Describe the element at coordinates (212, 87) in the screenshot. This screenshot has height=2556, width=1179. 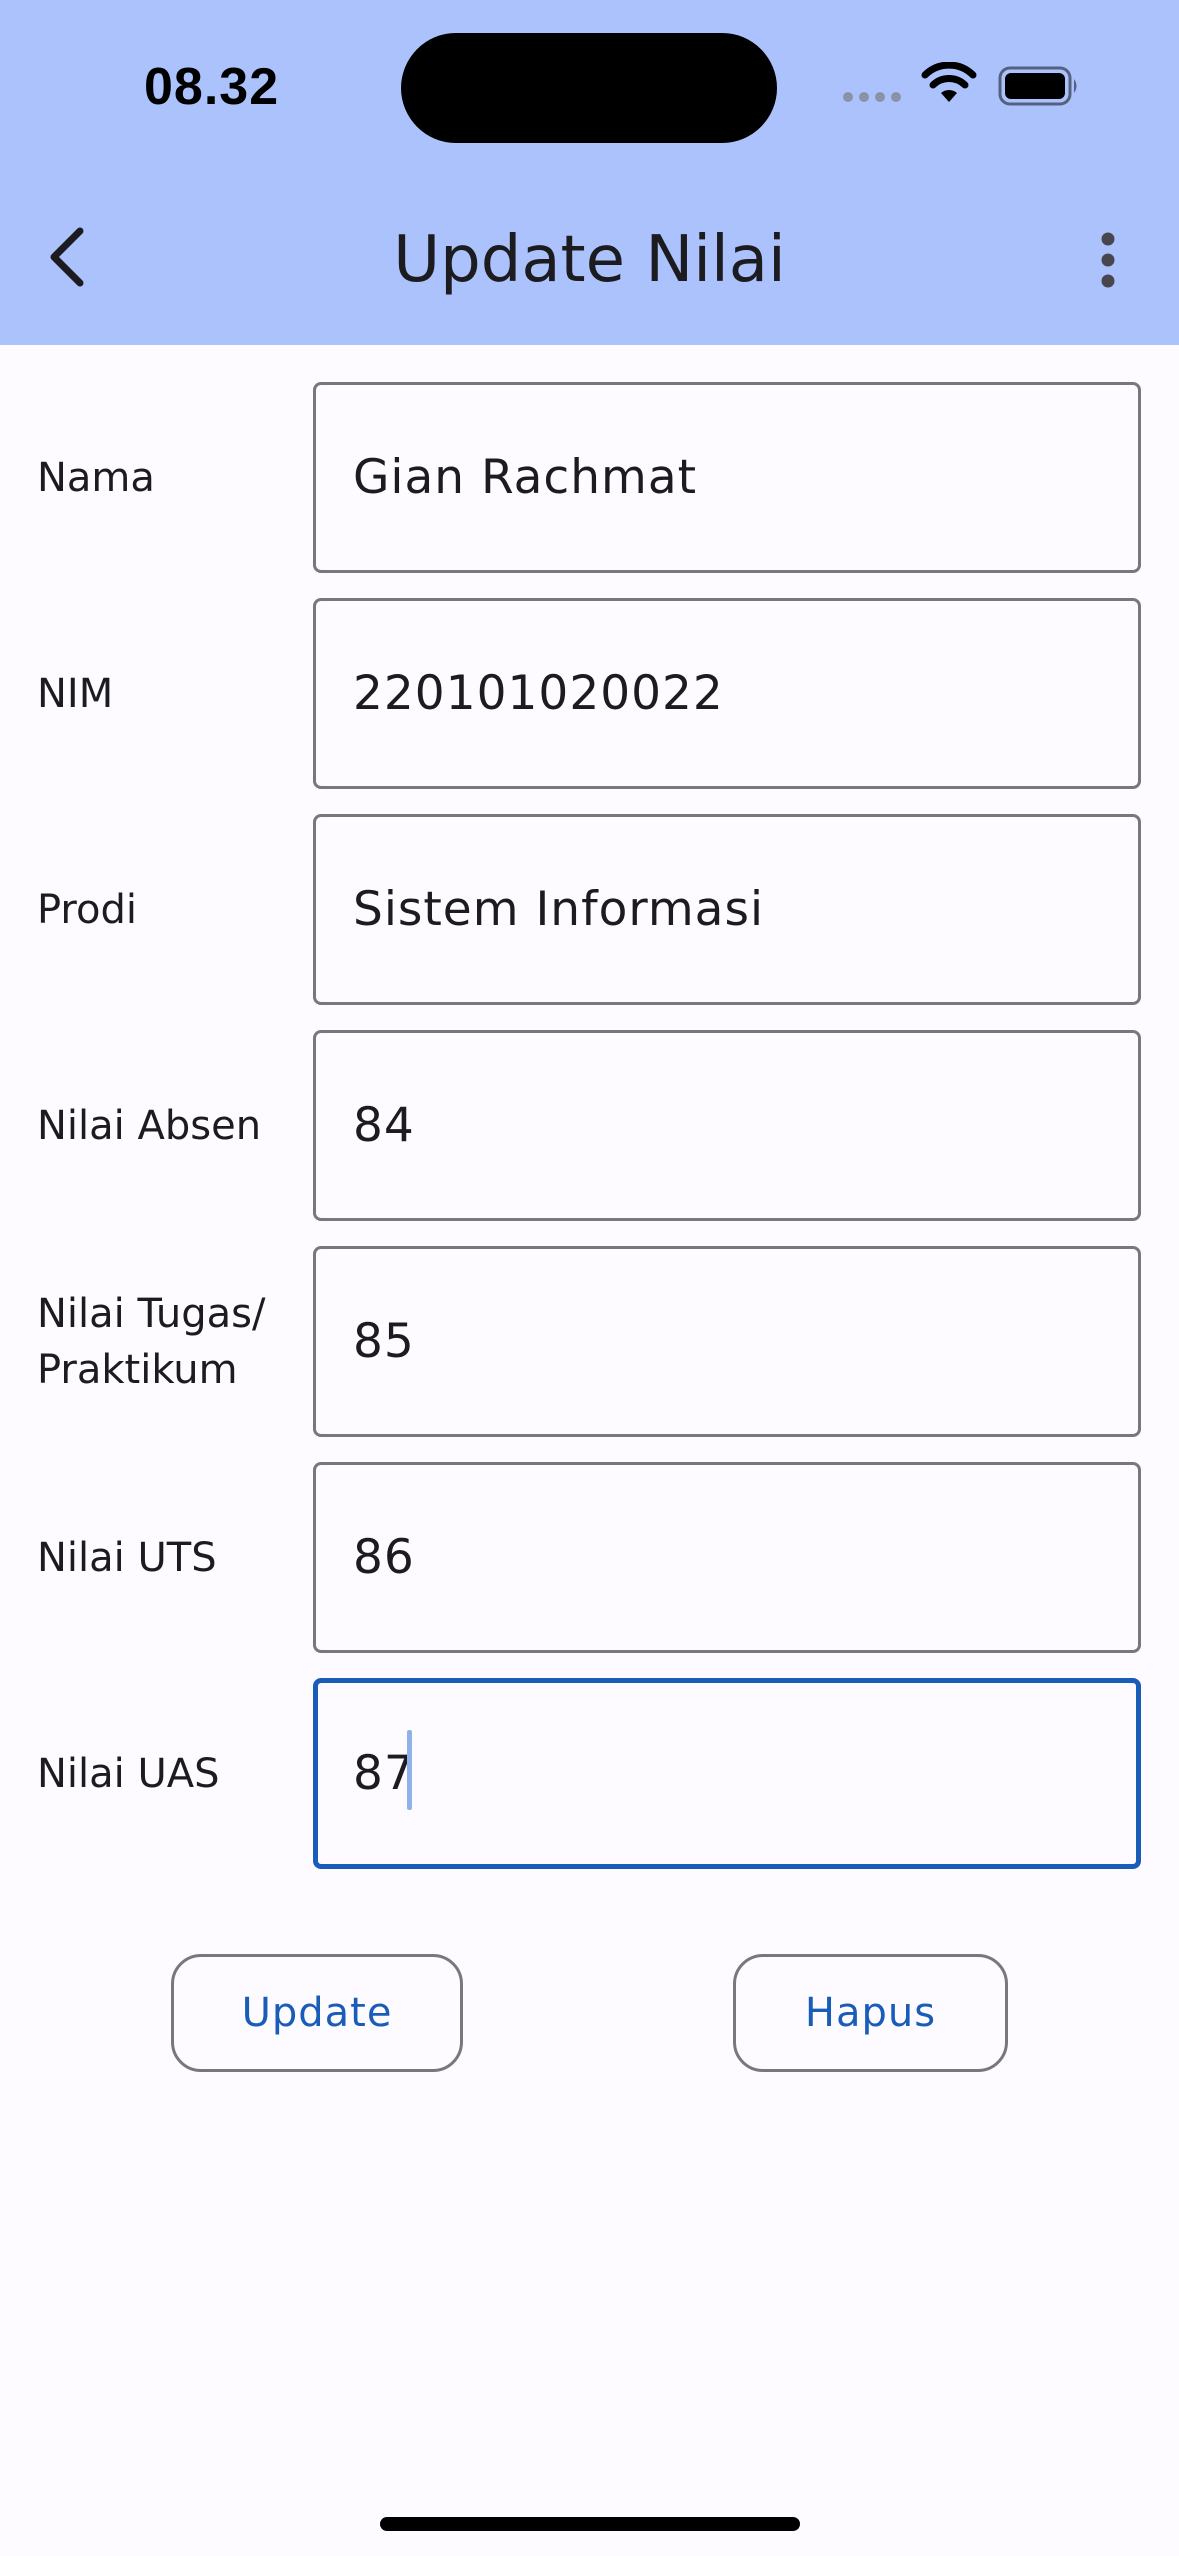
I see `status-time: 08.32` at that location.